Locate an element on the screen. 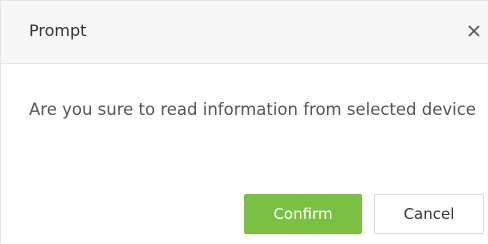 The width and height of the screenshot is (488, 244). confirm-button: Confirm is located at coordinates (303, 214).